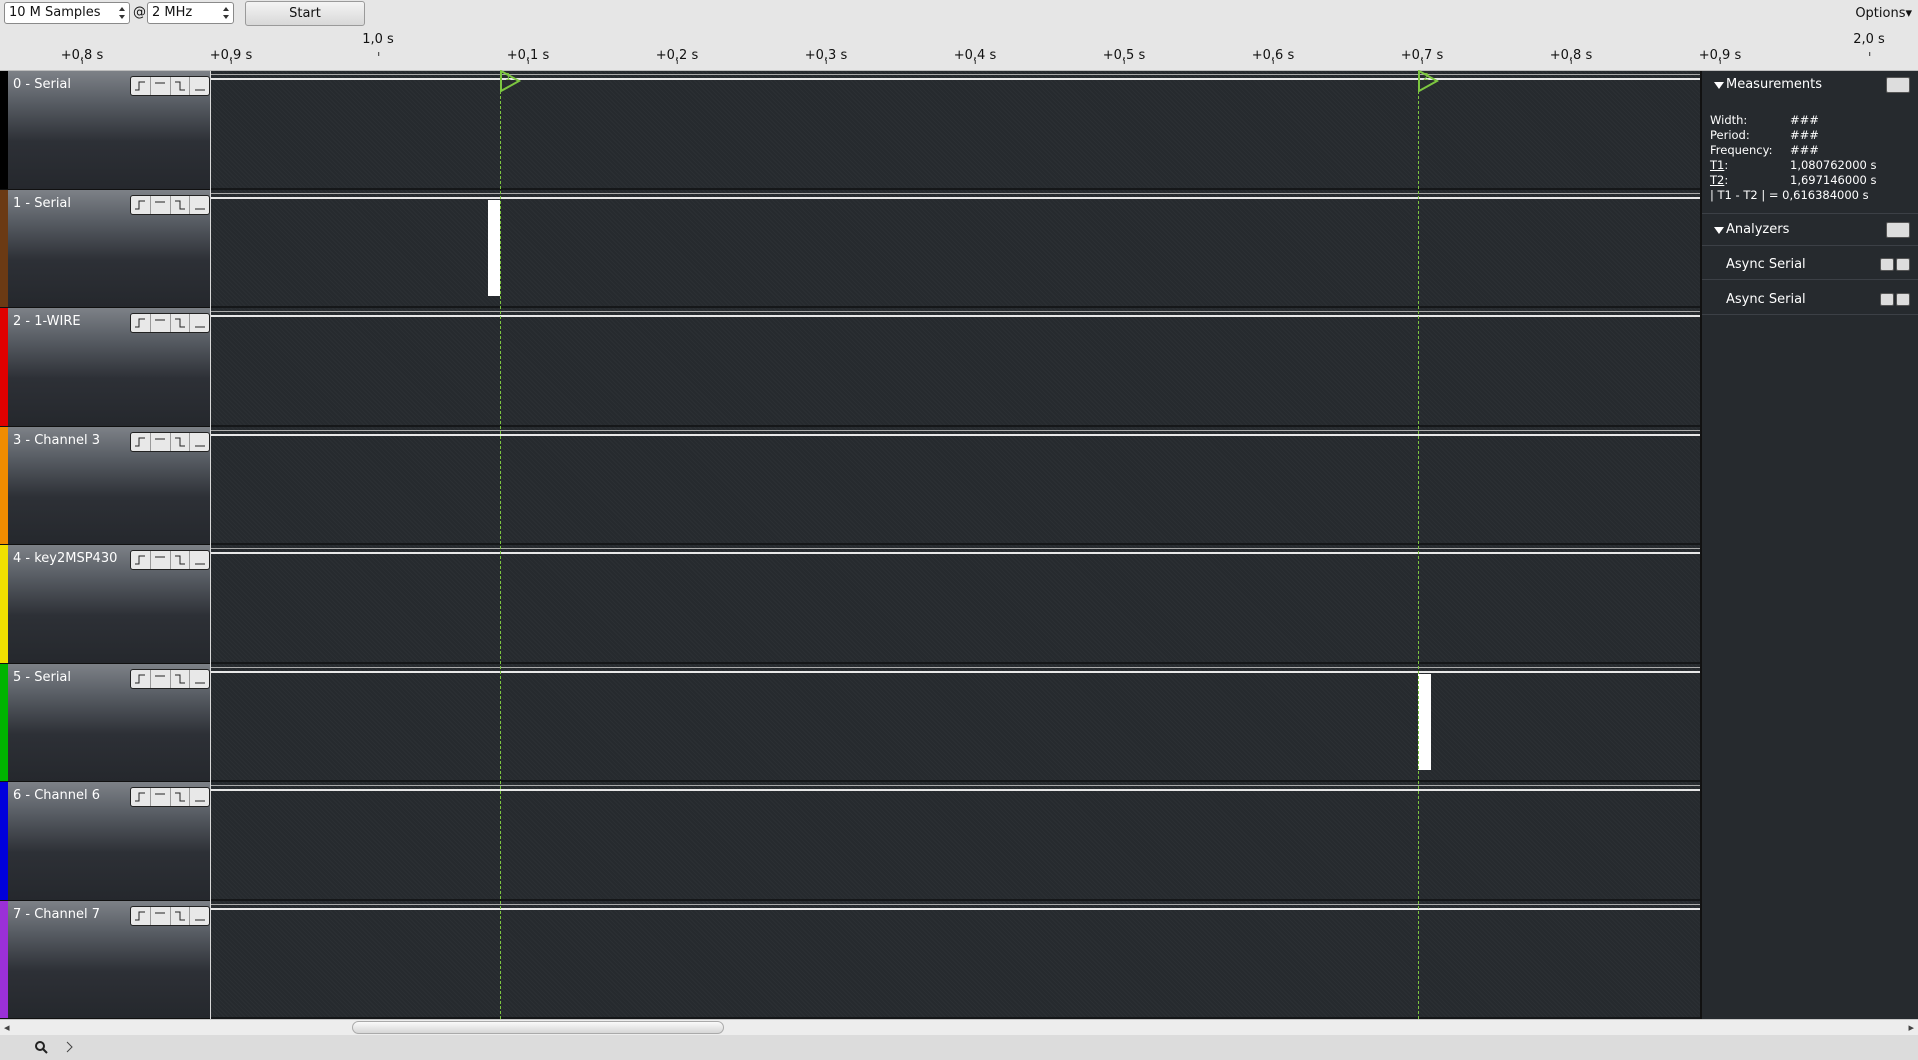  I want to click on channel-row: 2 - 1-WIRE, so click(850, 367).